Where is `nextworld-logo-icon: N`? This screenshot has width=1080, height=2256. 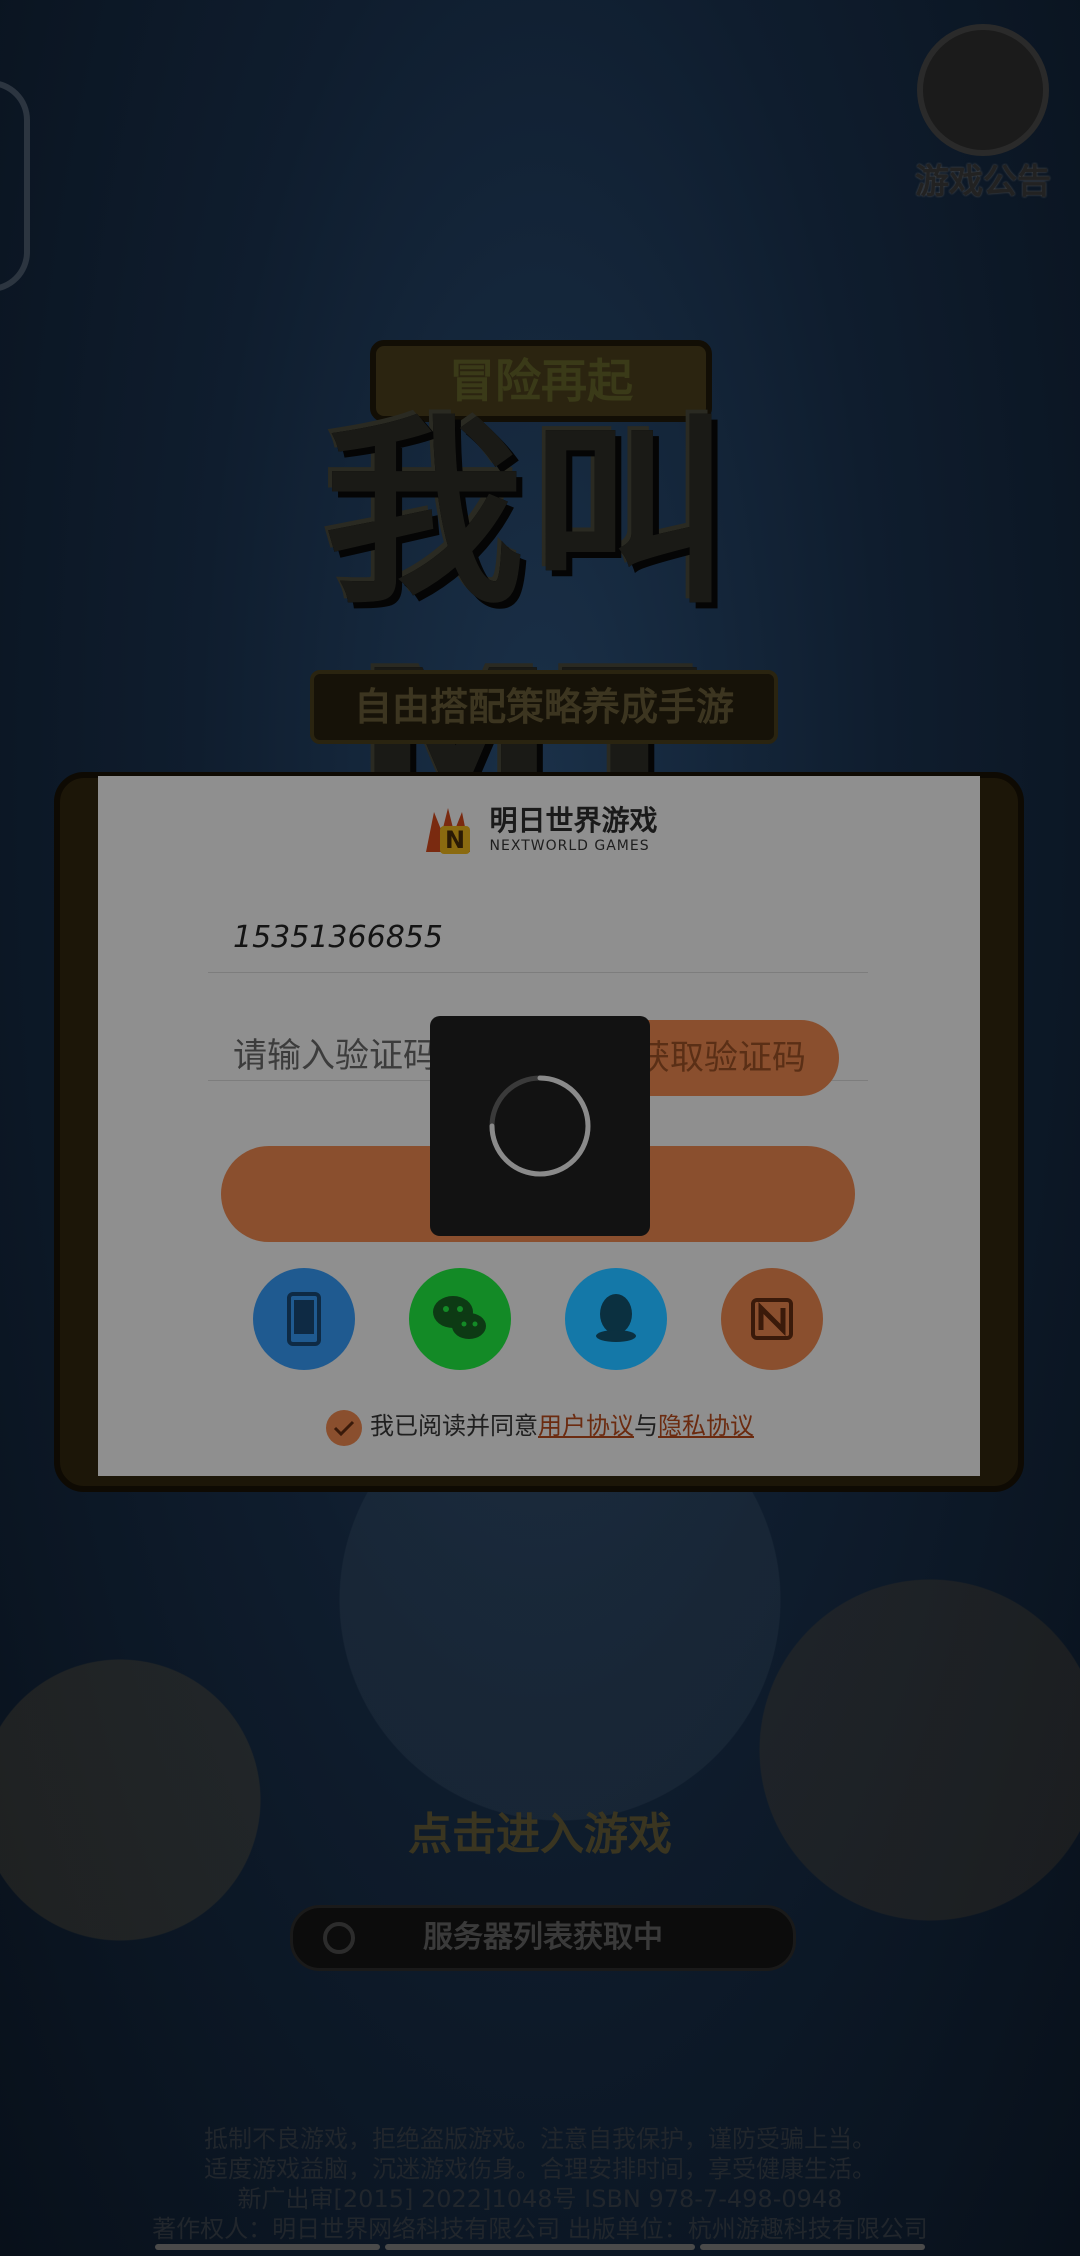 nextworld-logo-icon: N is located at coordinates (448, 830).